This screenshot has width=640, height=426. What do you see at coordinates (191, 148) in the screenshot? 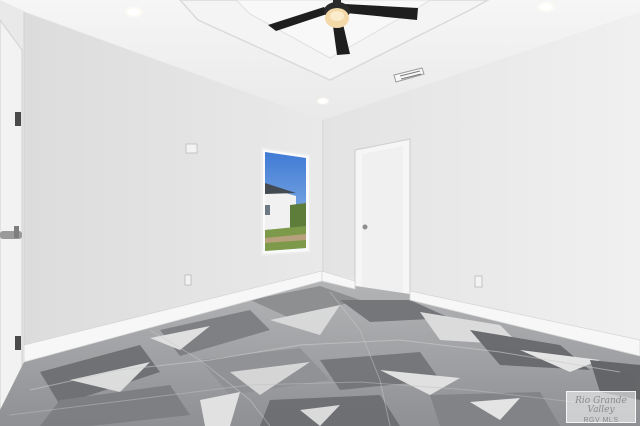
I see `light-switch-plate` at bounding box center [191, 148].